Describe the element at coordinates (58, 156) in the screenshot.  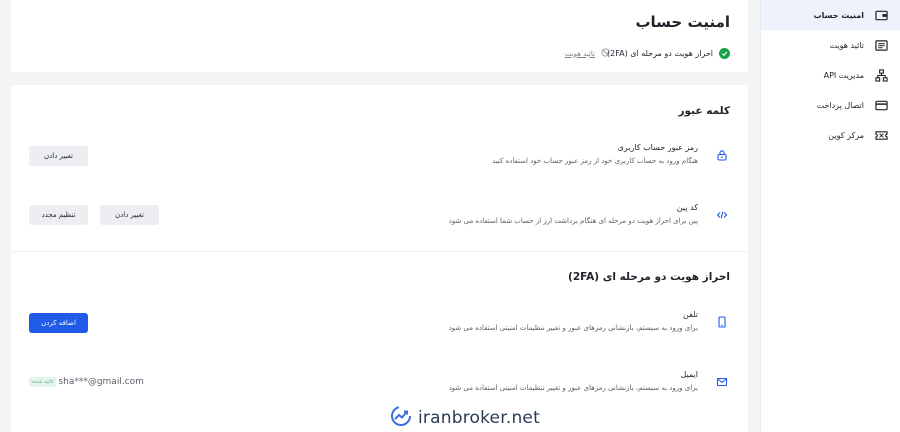
I see `change-password-button: تغییر دادن` at that location.